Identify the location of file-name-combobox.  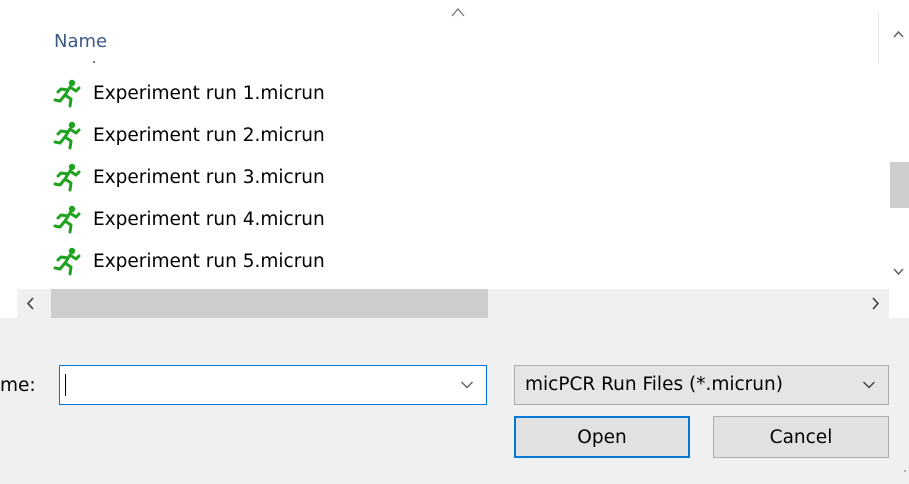
(273, 385).